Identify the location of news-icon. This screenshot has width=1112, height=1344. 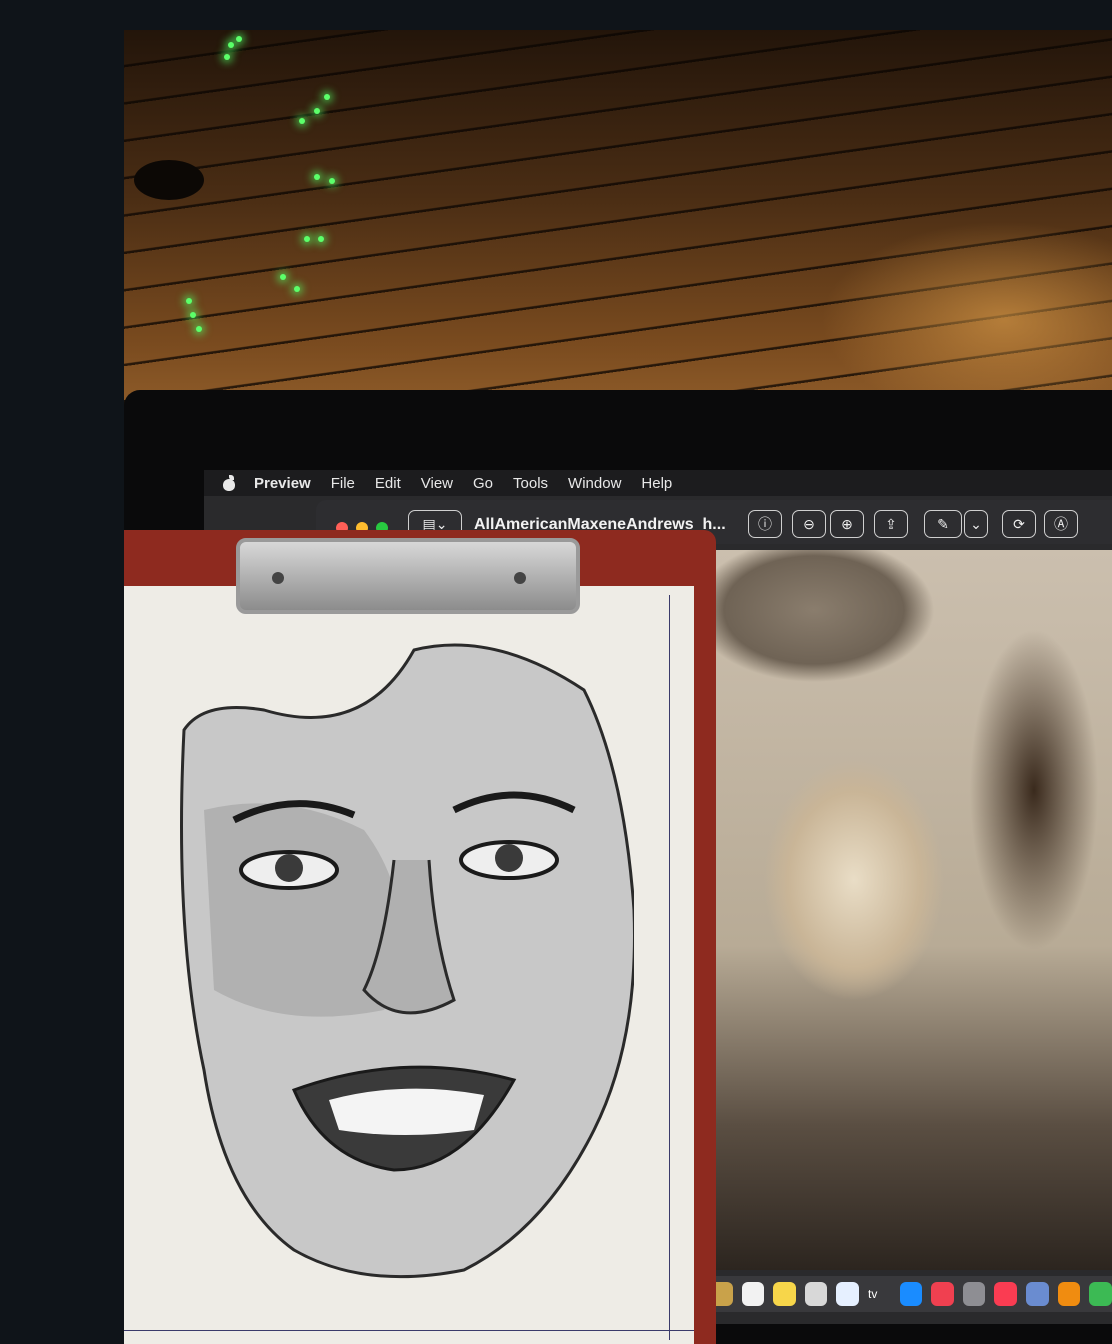
(942, 1294).